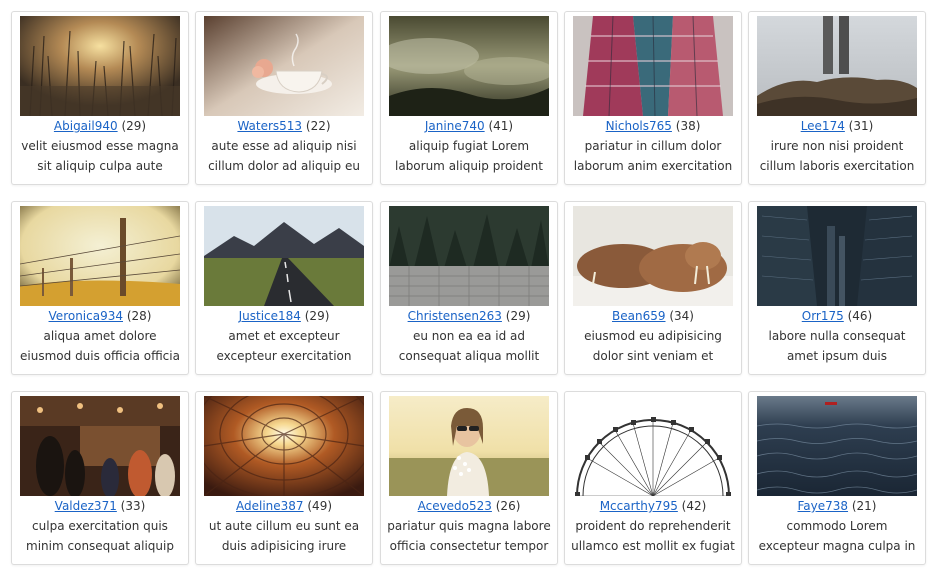  What do you see at coordinates (133, 506) in the screenshot?
I see `photo-count: (33)` at bounding box center [133, 506].